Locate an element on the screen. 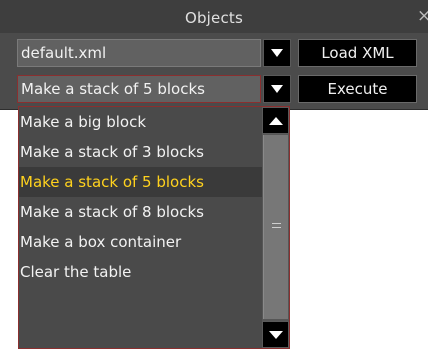  xml-file-select: default.xml is located at coordinates (139, 53).